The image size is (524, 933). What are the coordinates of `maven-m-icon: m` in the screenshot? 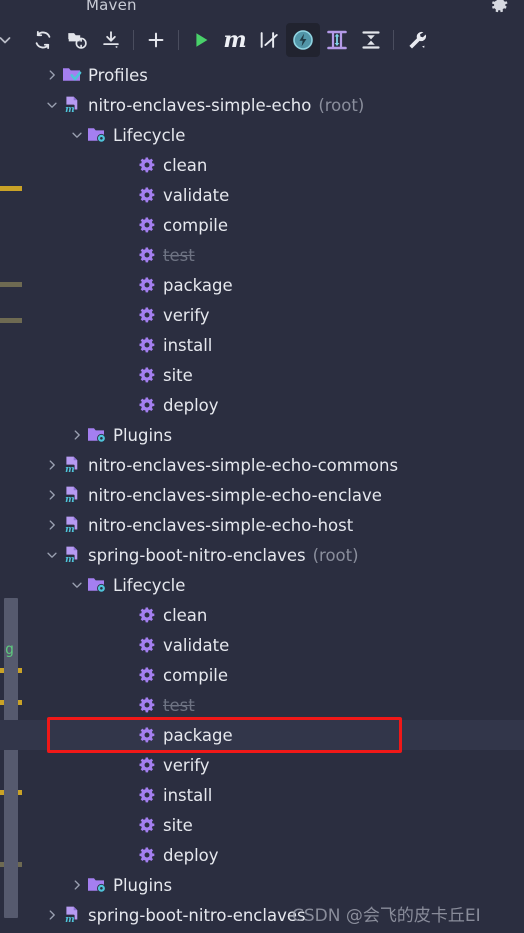 It's located at (235, 40).